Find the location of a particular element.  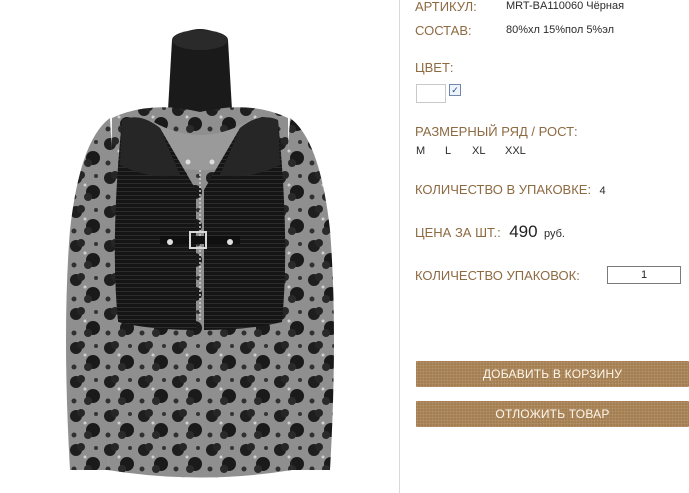

composition-value: 80%хл 15%пол 5%эл is located at coordinates (560, 30).